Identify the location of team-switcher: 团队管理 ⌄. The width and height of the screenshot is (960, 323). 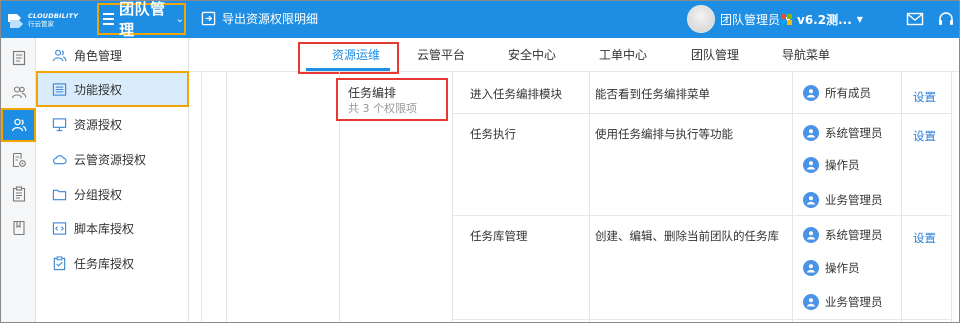
(141, 20).